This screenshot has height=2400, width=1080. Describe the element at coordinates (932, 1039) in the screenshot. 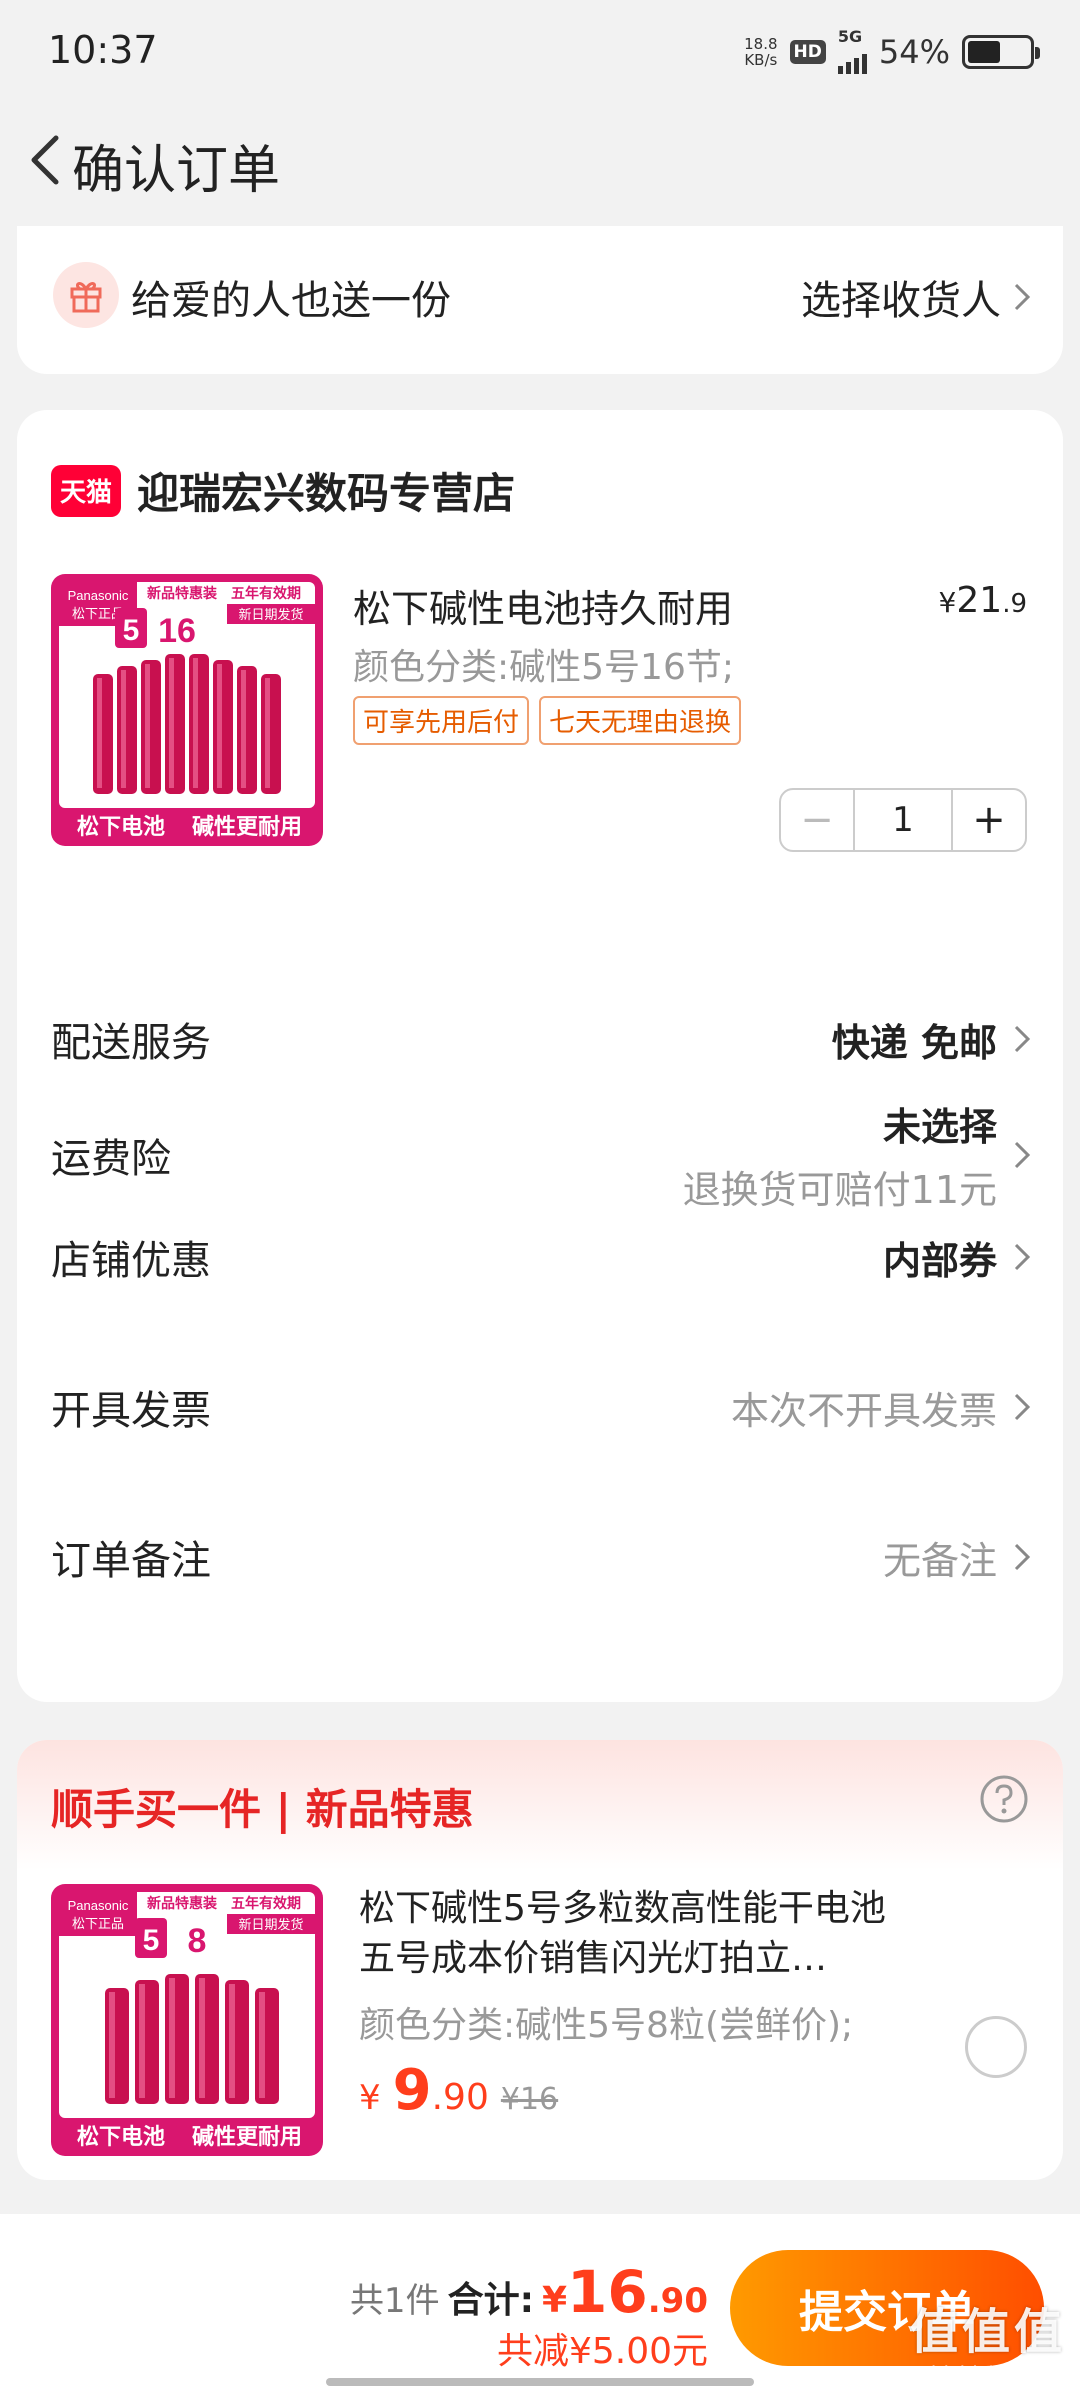

I see `delivery-value: 快递 免邮` at that location.